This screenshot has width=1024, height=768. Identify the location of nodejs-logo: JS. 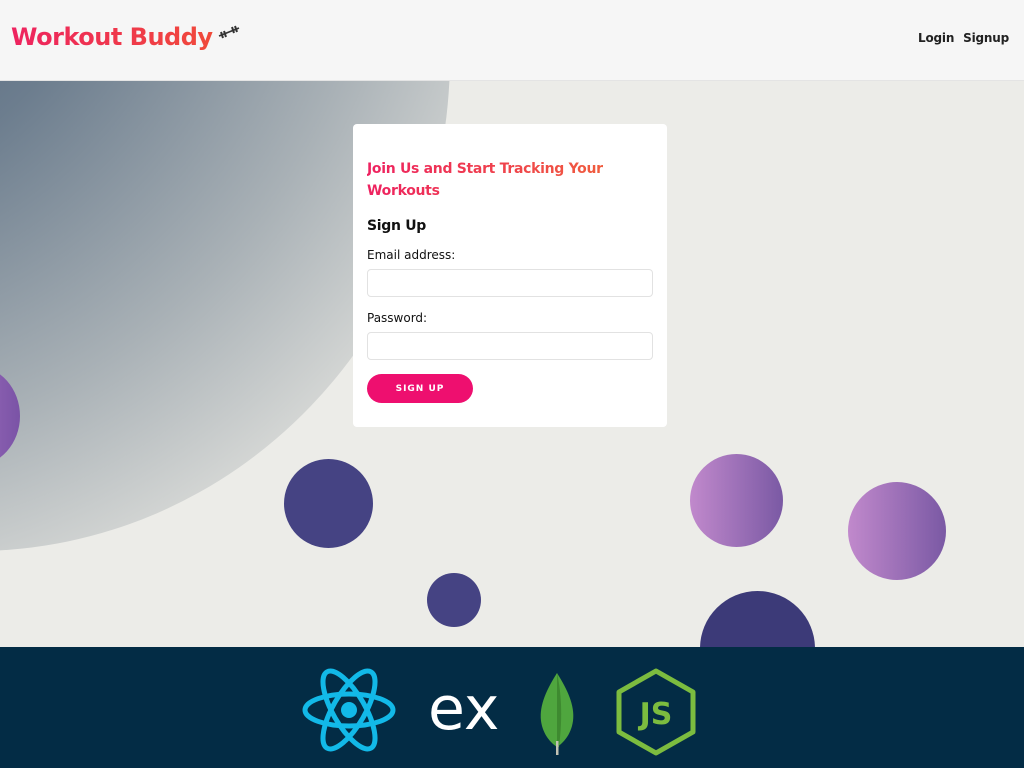
(656, 714).